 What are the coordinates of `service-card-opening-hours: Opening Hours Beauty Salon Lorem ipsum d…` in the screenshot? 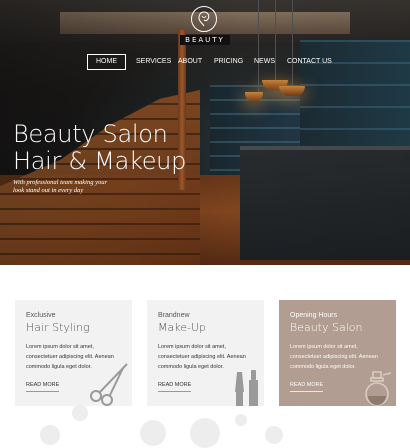 It's located at (337, 353).